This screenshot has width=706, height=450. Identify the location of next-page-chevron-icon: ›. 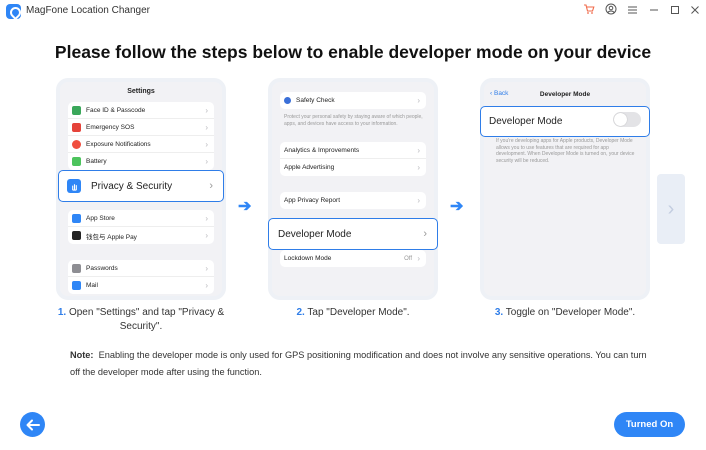
(671, 209).